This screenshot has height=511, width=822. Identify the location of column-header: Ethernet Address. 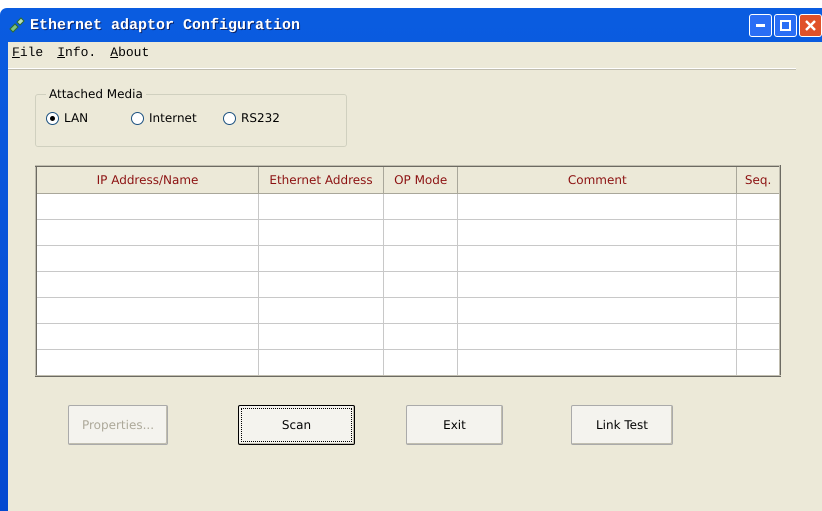
(321, 180).